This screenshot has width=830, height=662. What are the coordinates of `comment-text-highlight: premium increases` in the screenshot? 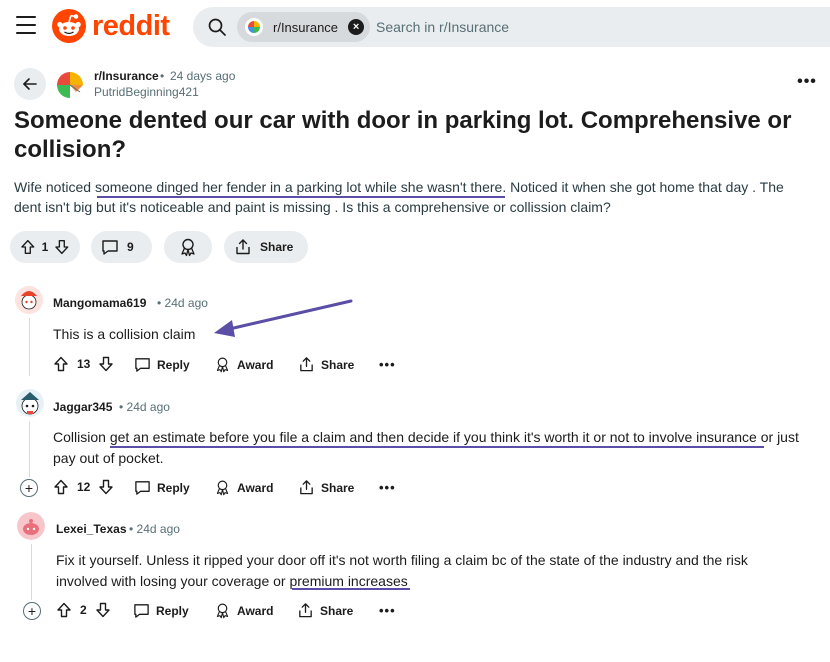 It's located at (348, 581).